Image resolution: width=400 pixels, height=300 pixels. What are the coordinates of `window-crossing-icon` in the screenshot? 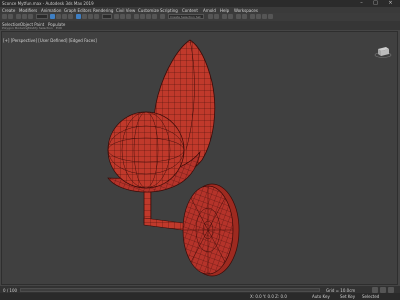 It's located at (70, 16).